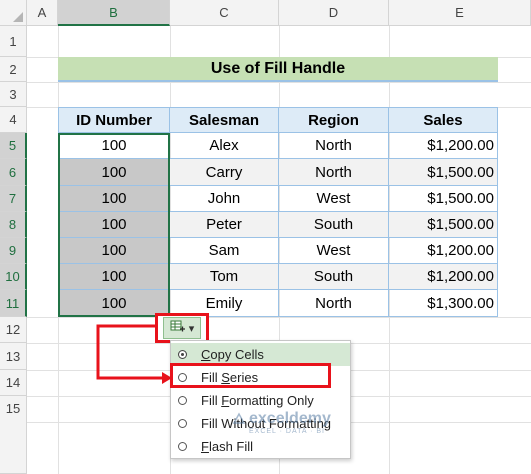 The height and width of the screenshot is (474, 531). Describe the element at coordinates (13, 13) in the screenshot. I see `select-all-corner` at that location.